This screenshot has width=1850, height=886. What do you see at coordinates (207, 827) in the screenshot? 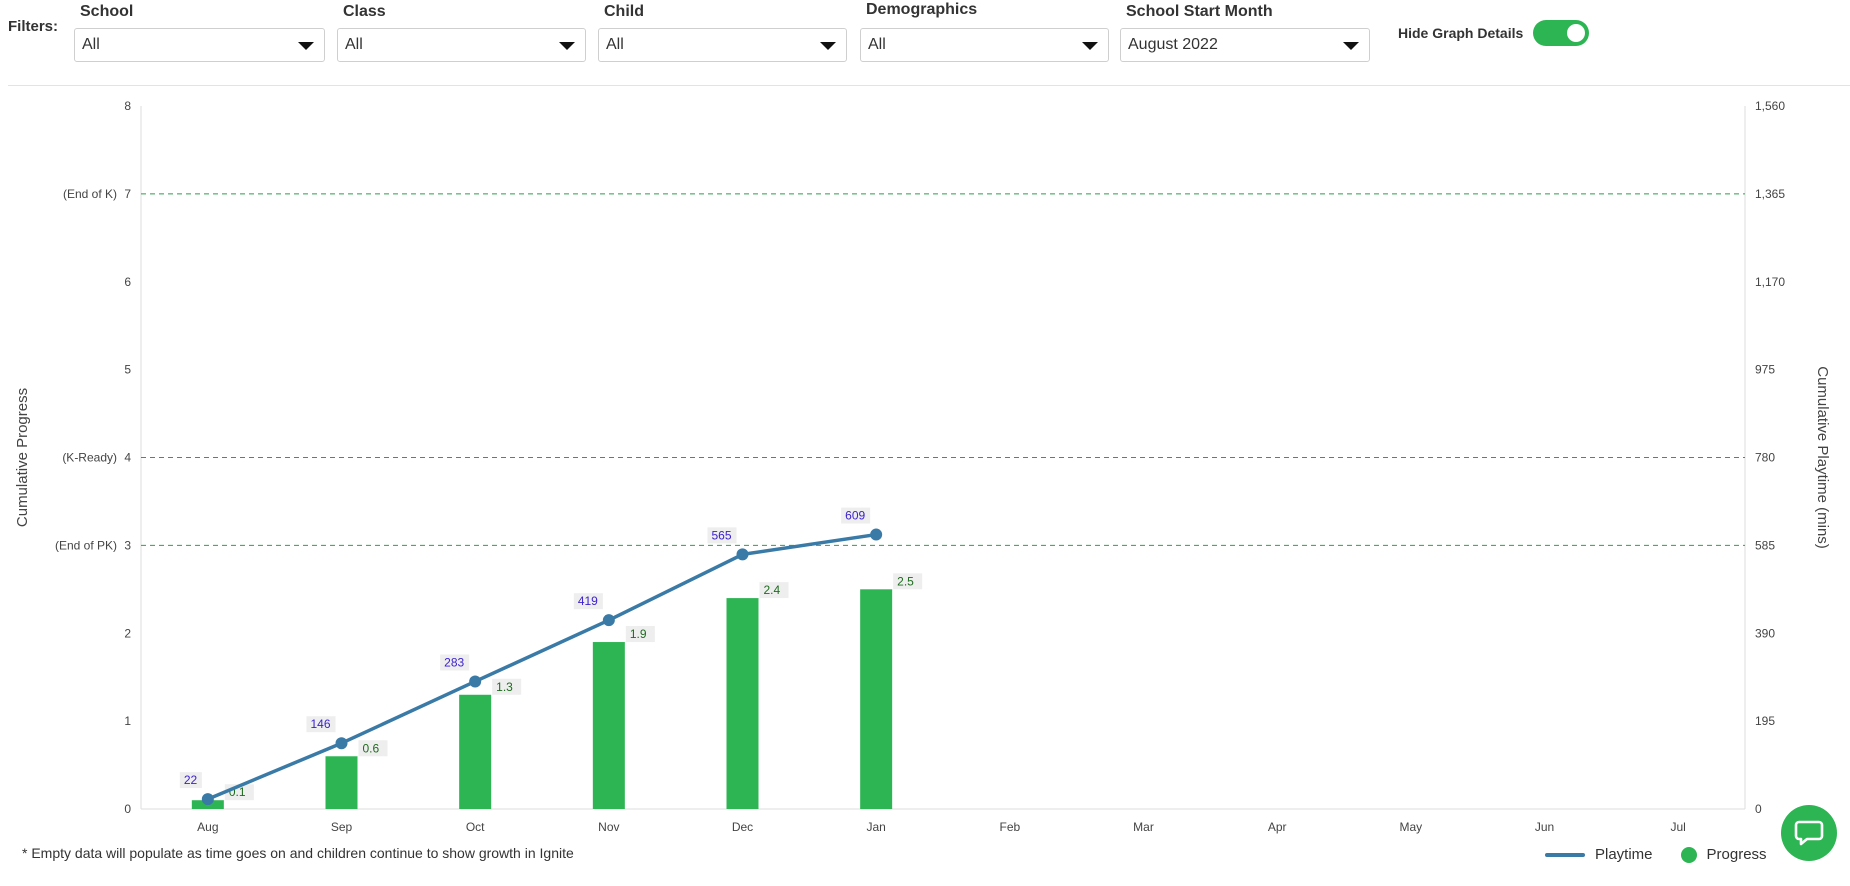
I see `x-tick-label: Aug` at bounding box center [207, 827].